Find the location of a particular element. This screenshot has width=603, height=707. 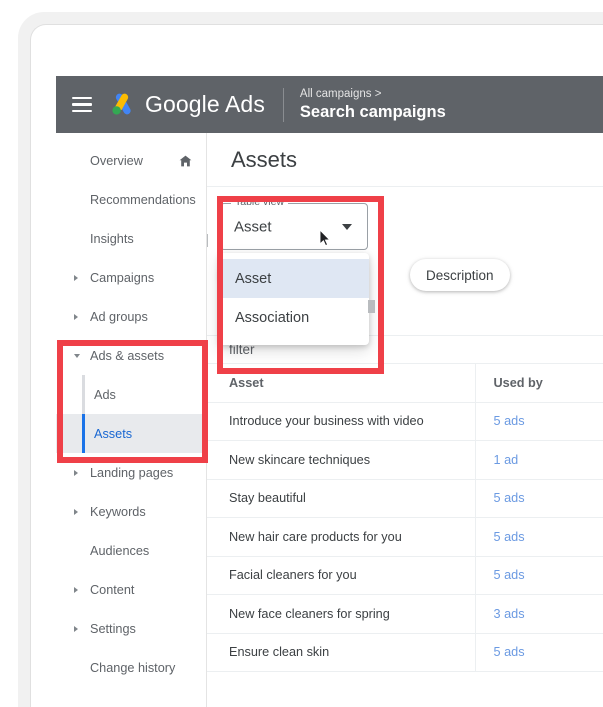

chip-description: Description is located at coordinates (460, 275).